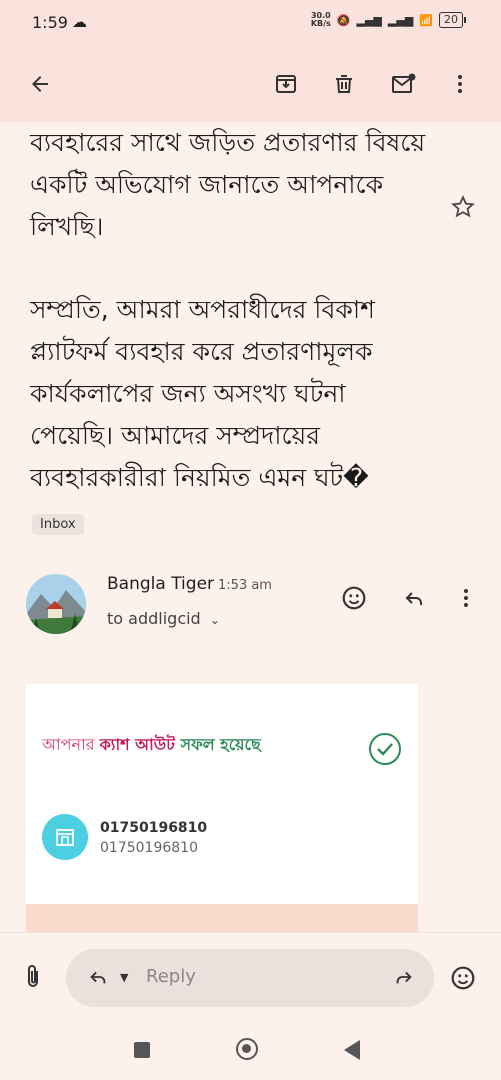  Describe the element at coordinates (320, 19) in the screenshot. I see `net-speed: 30.0 KB/s` at that location.